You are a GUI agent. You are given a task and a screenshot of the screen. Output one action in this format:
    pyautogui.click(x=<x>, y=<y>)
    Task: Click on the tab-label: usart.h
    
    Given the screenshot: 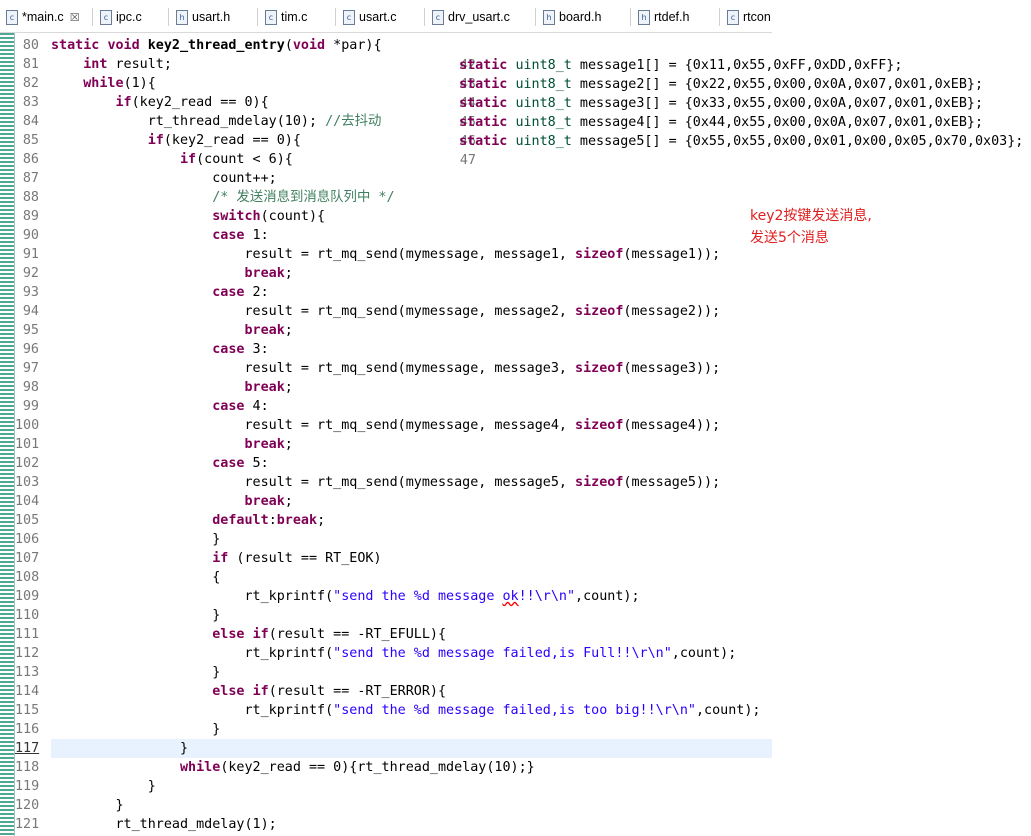 What is the action you would take?
    pyautogui.click(x=211, y=17)
    